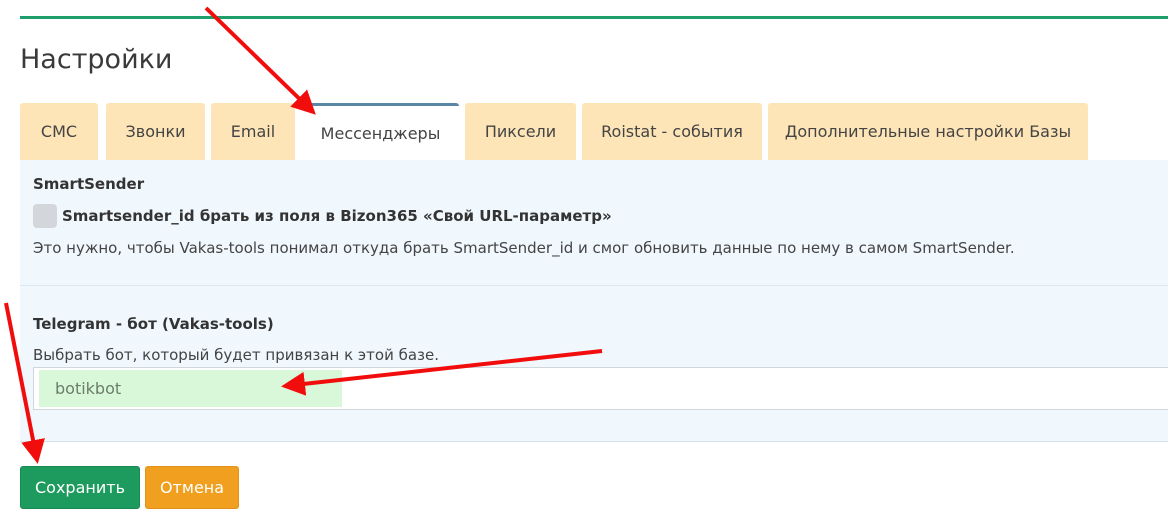 The image size is (1168, 522). I want to click on tab-sms: СМС, so click(59, 131).